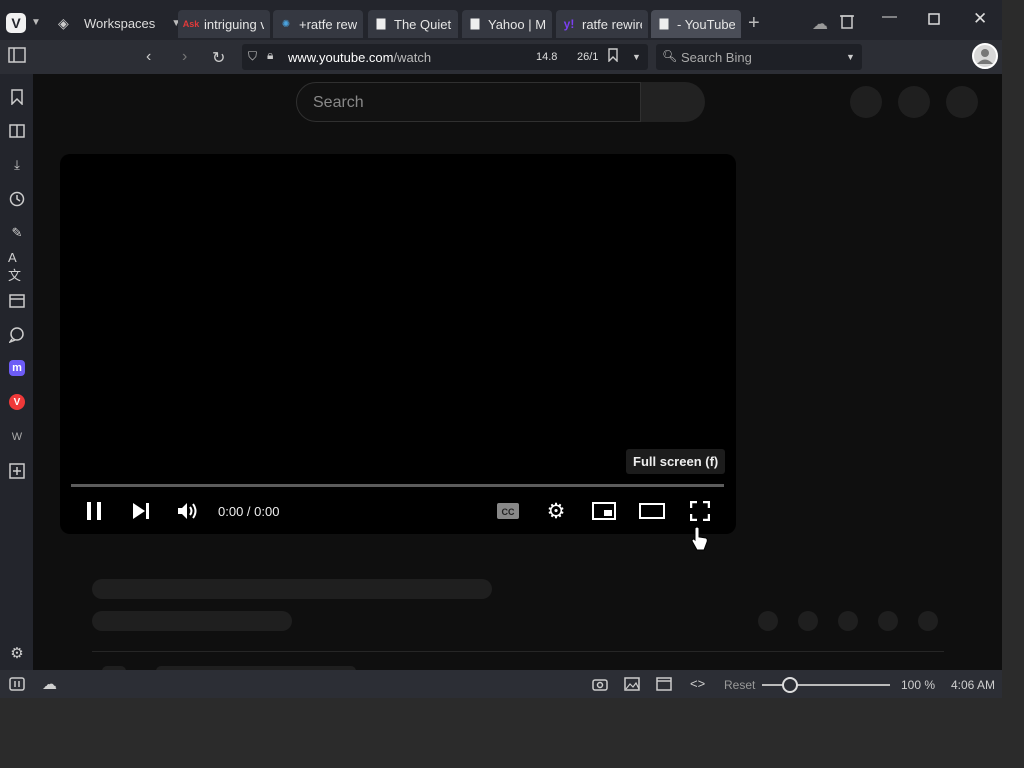  Describe the element at coordinates (17, 266) in the screenshot. I see `translate-icon: A文` at that location.